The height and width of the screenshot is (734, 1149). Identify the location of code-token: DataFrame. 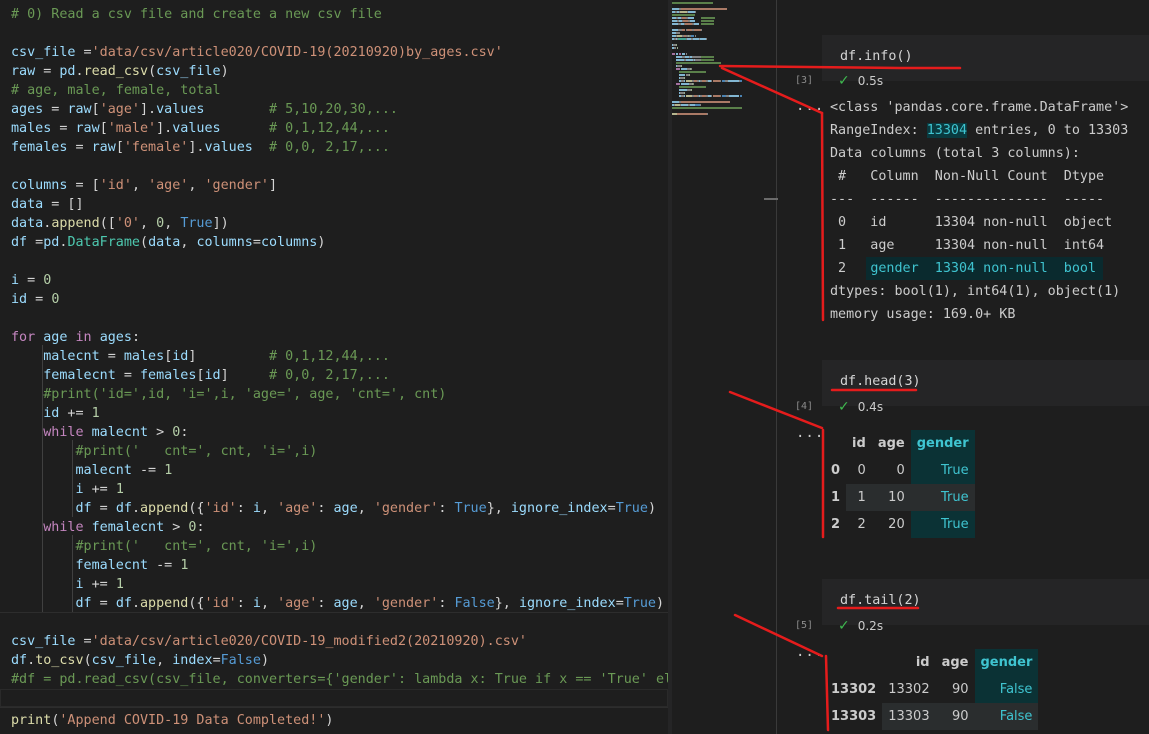
(103, 242).